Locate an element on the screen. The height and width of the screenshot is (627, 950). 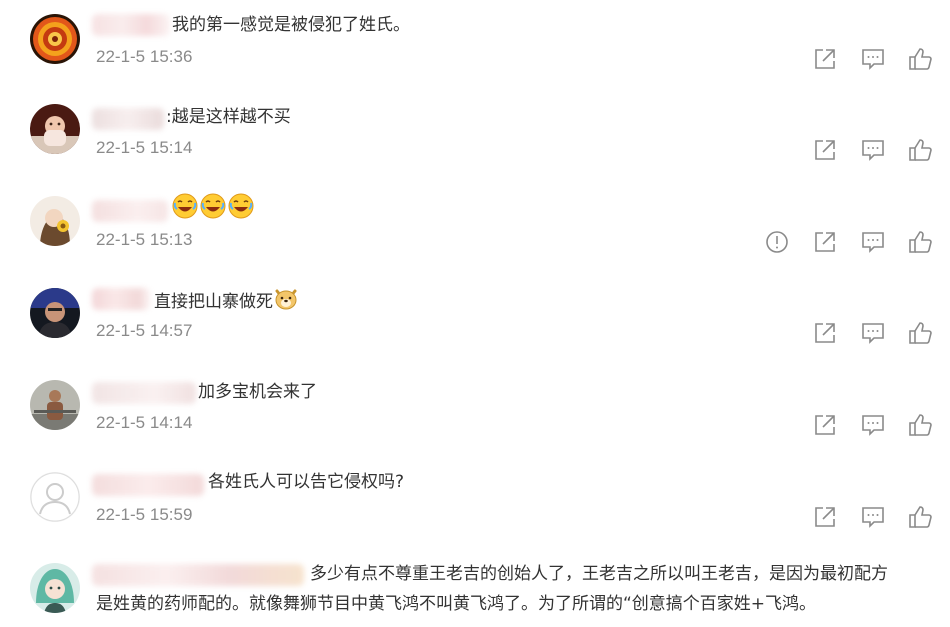
comment-time: 22-1-5 15:59 is located at coordinates (144, 514).